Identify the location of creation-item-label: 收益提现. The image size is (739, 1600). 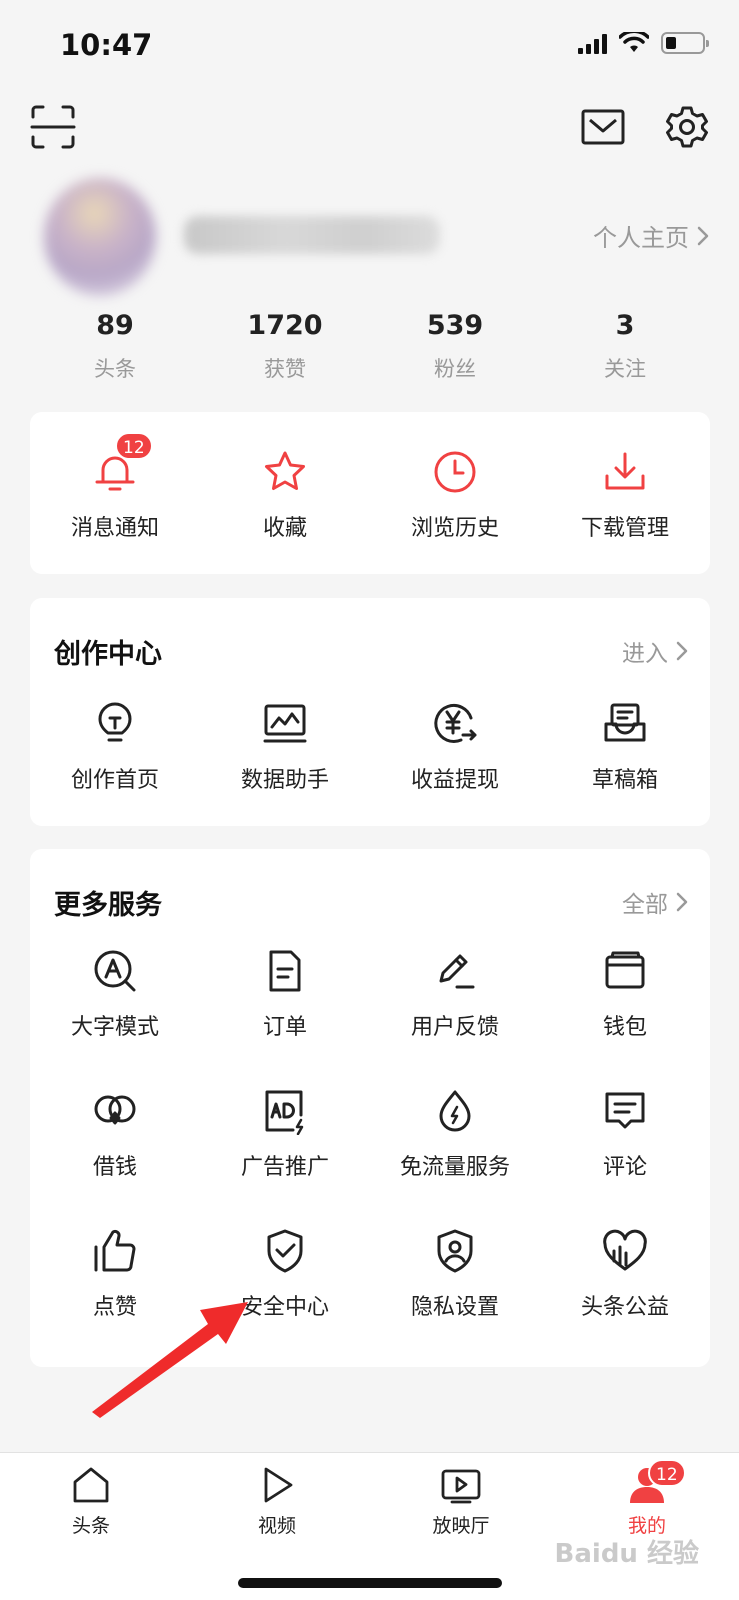
(454, 780).